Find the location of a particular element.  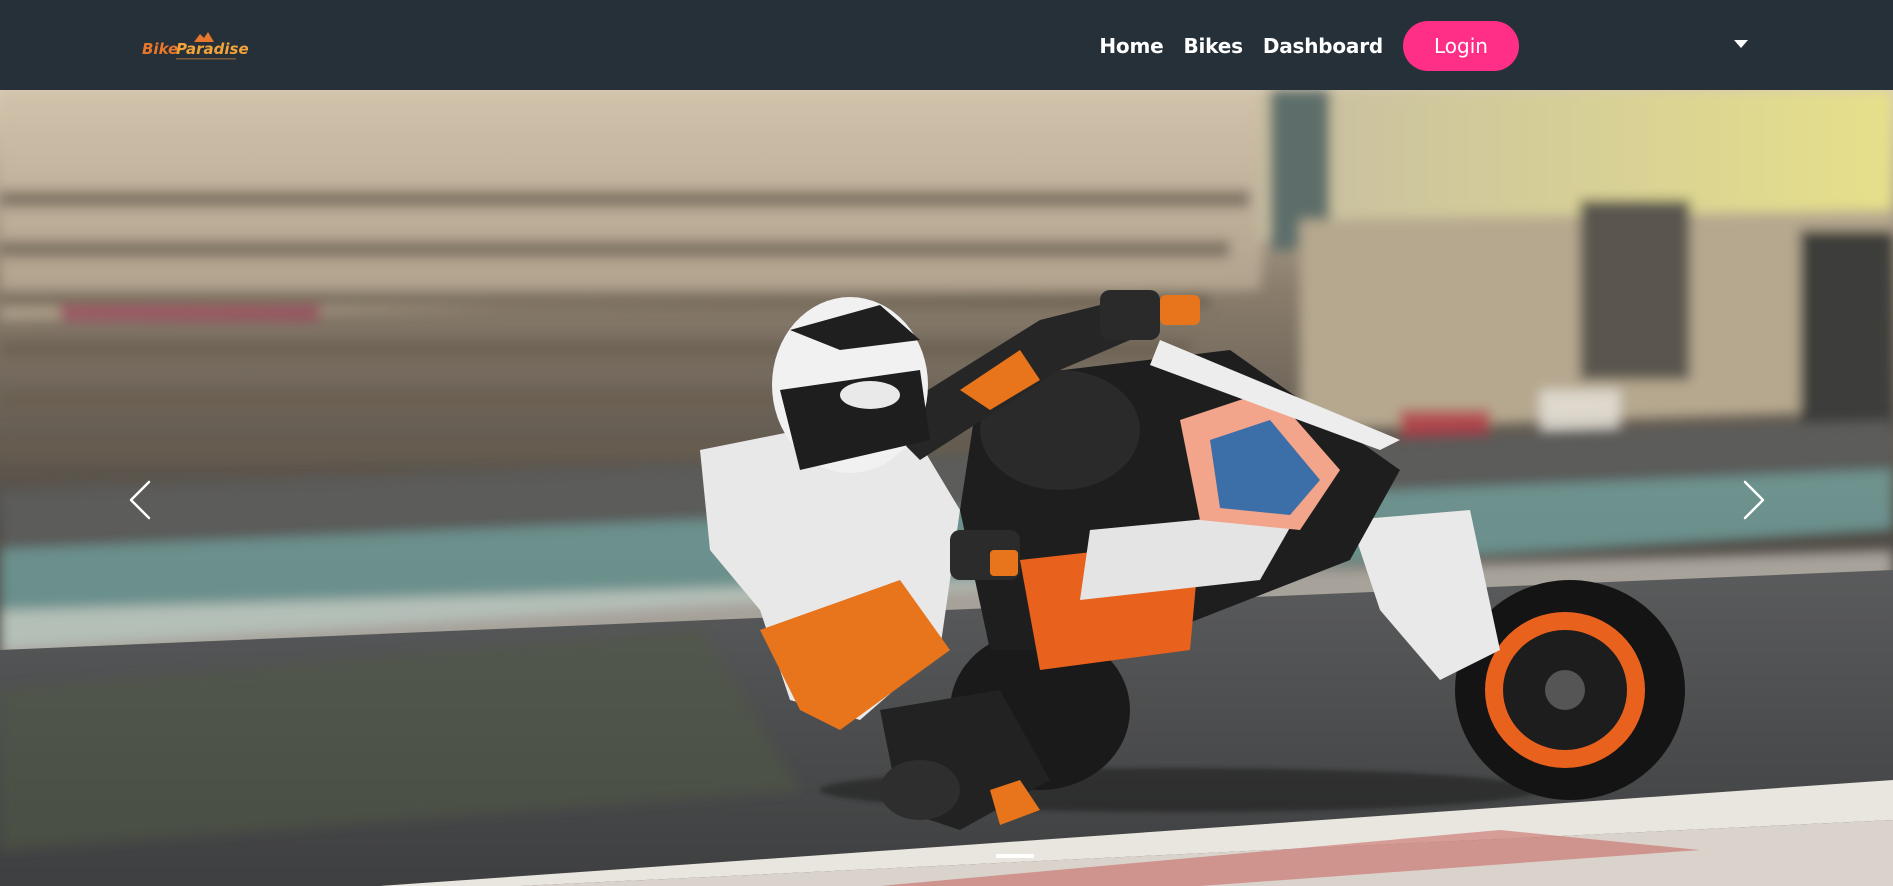

dropdown-toggle is located at coordinates (1741, 44).